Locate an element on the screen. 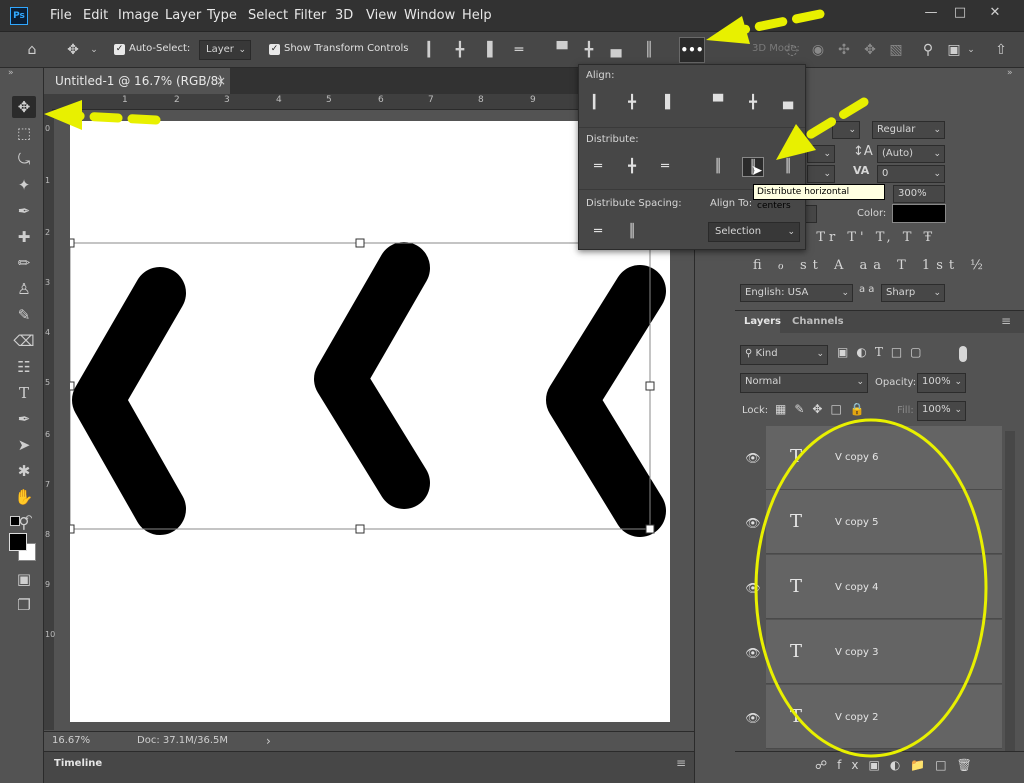  hand-tool-icon: ✋ is located at coordinates (24, 497).